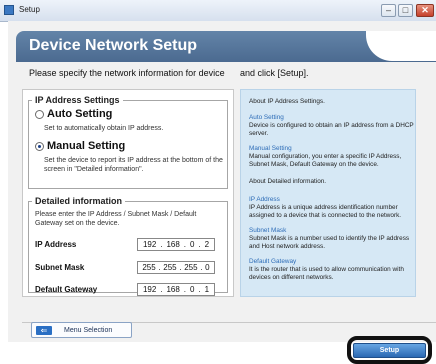 The height and width of the screenshot is (364, 436). What do you see at coordinates (287, 101) in the screenshot?
I see `help-intro: About IP Address Settings.` at bounding box center [287, 101].